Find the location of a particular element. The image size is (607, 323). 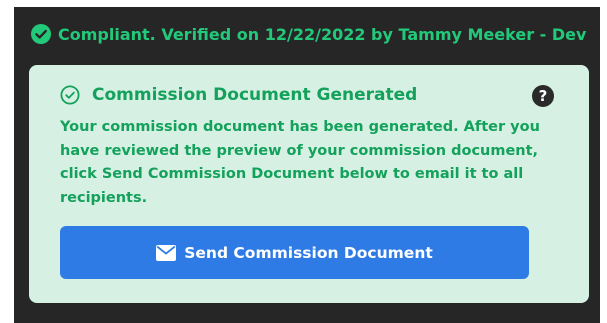

envelope-icon is located at coordinates (166, 252).